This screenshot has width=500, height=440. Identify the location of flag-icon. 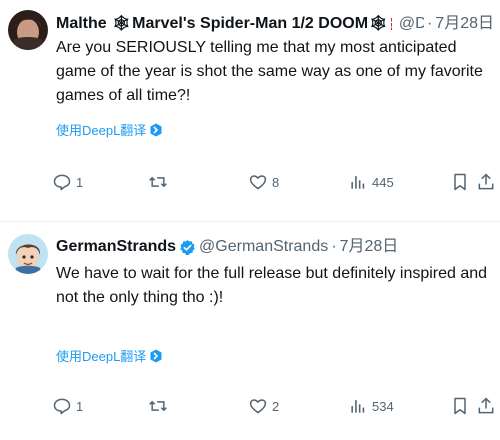
(391, 24).